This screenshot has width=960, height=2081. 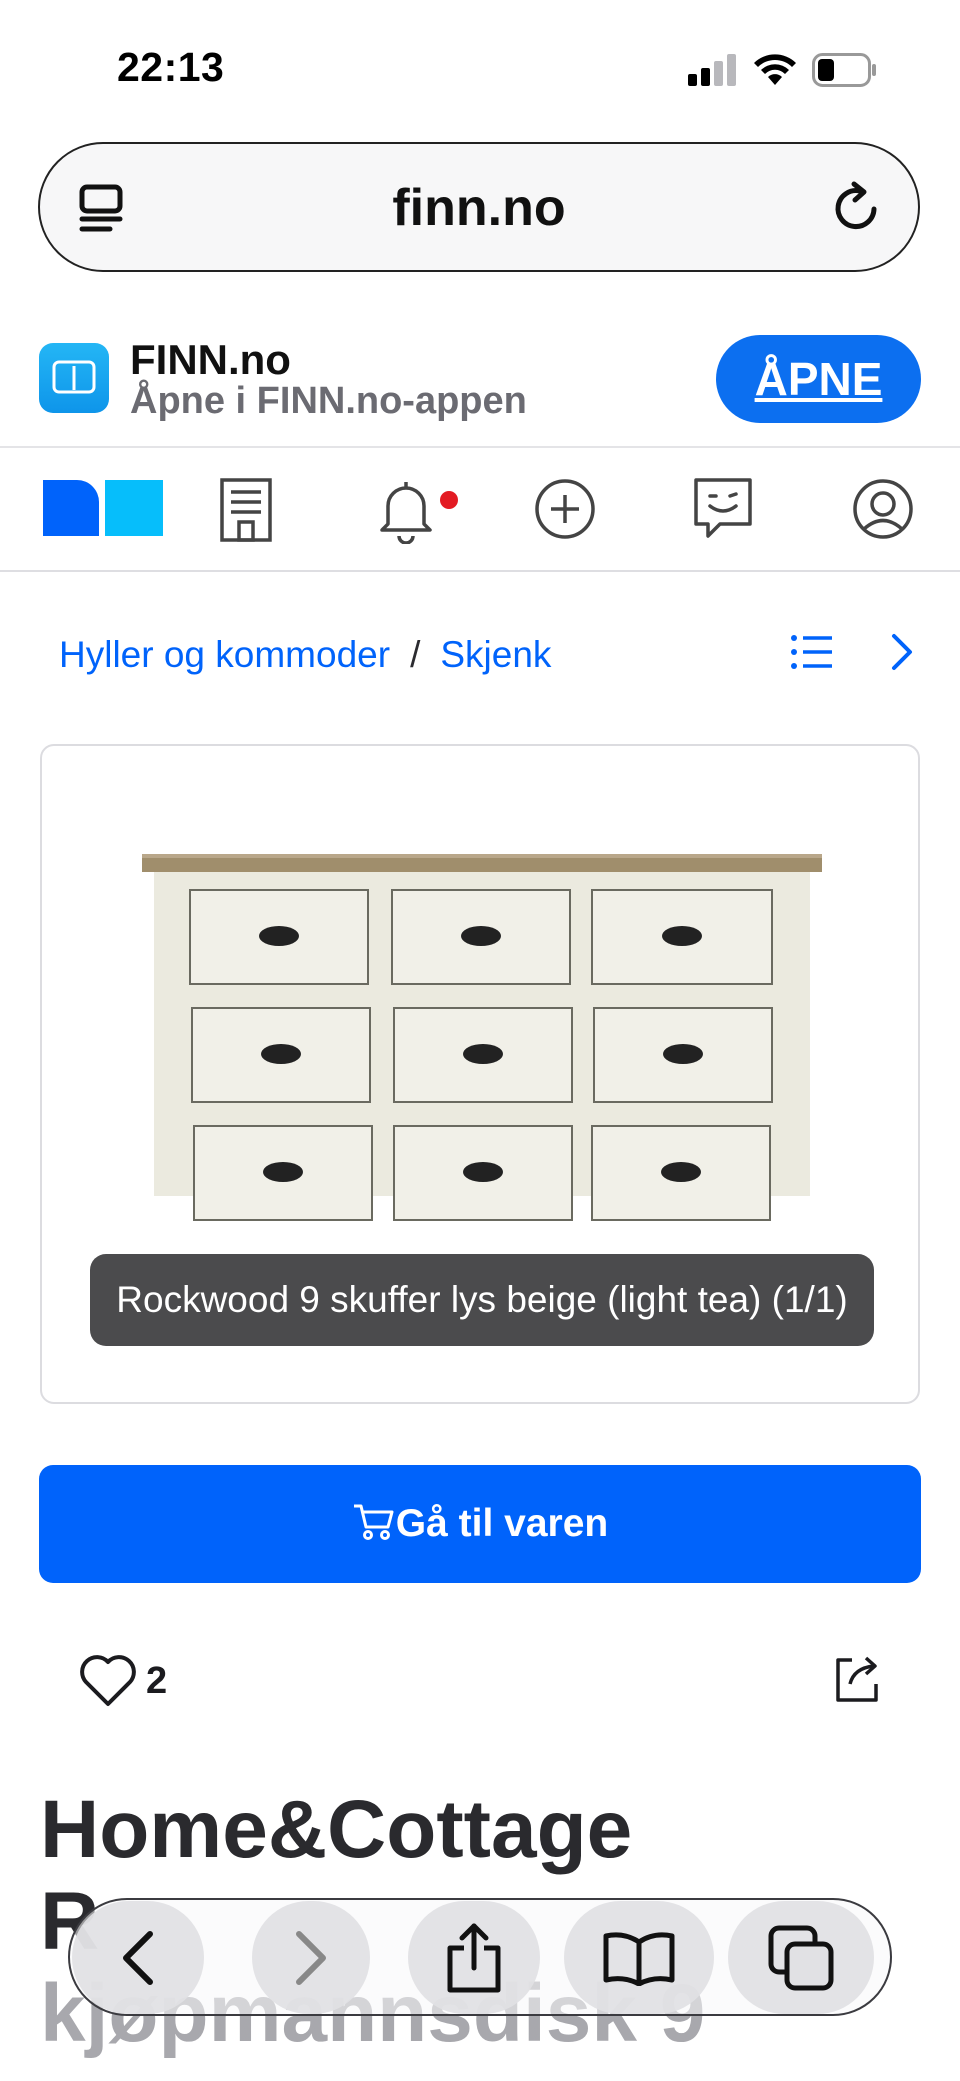 I want to click on site-nav, so click(x=480, y=511).